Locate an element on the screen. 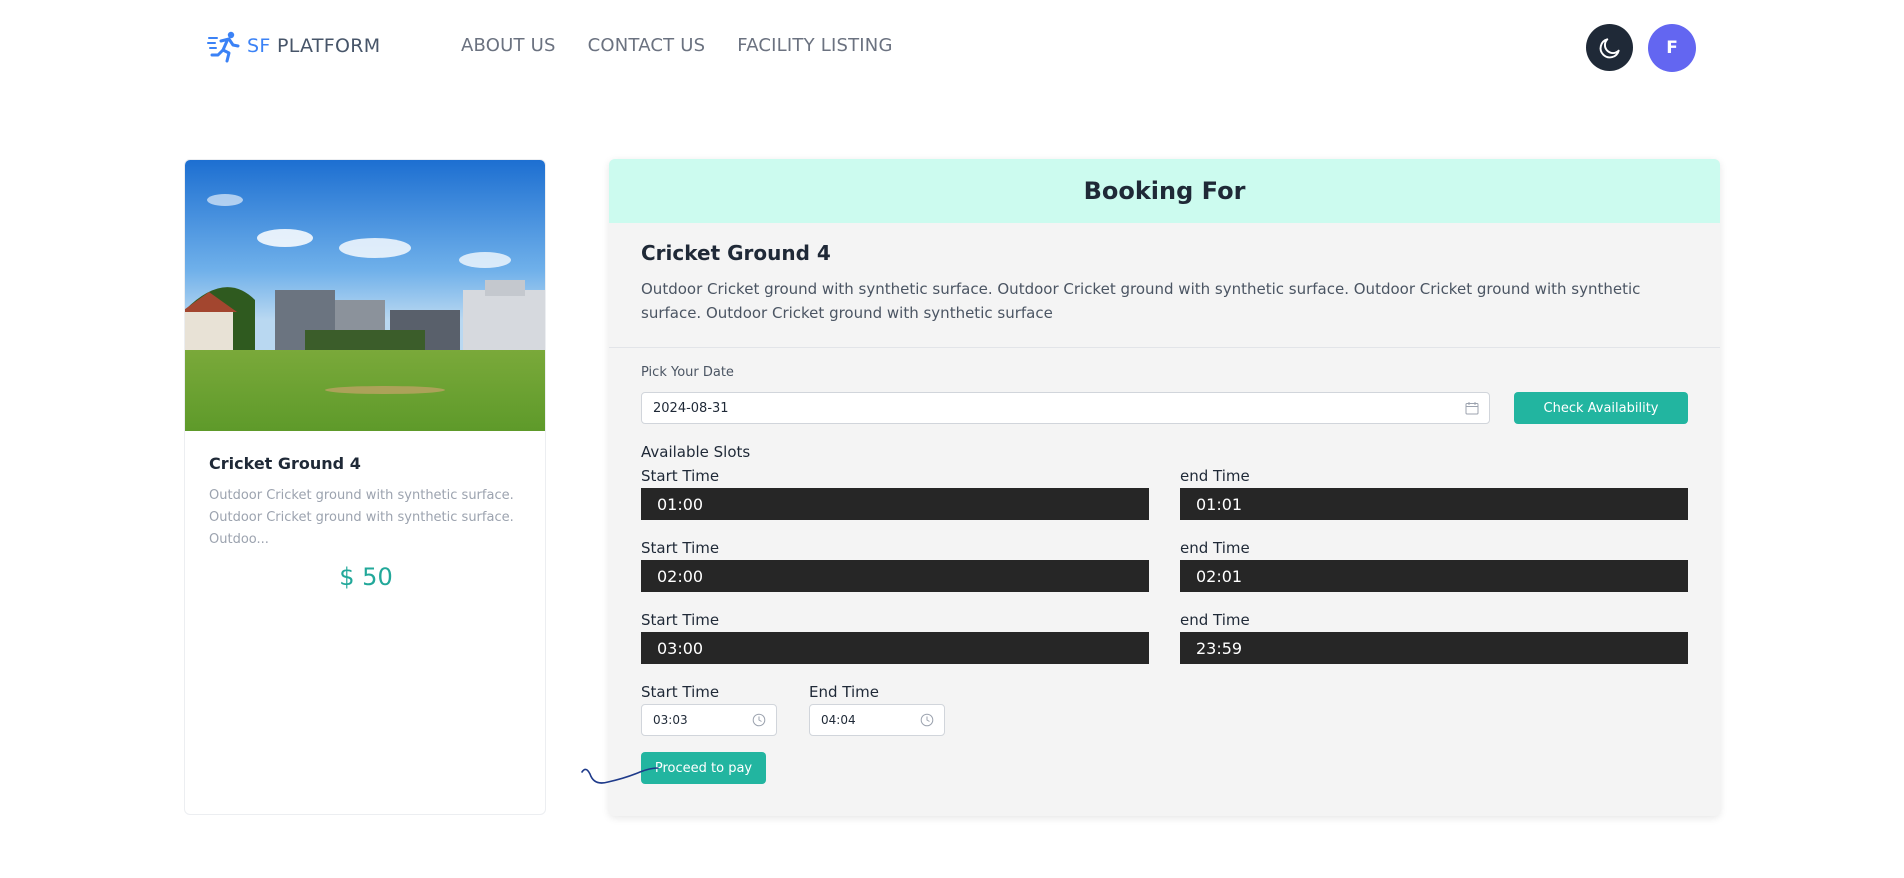  slot-end-time: 02:01 is located at coordinates (1434, 576).